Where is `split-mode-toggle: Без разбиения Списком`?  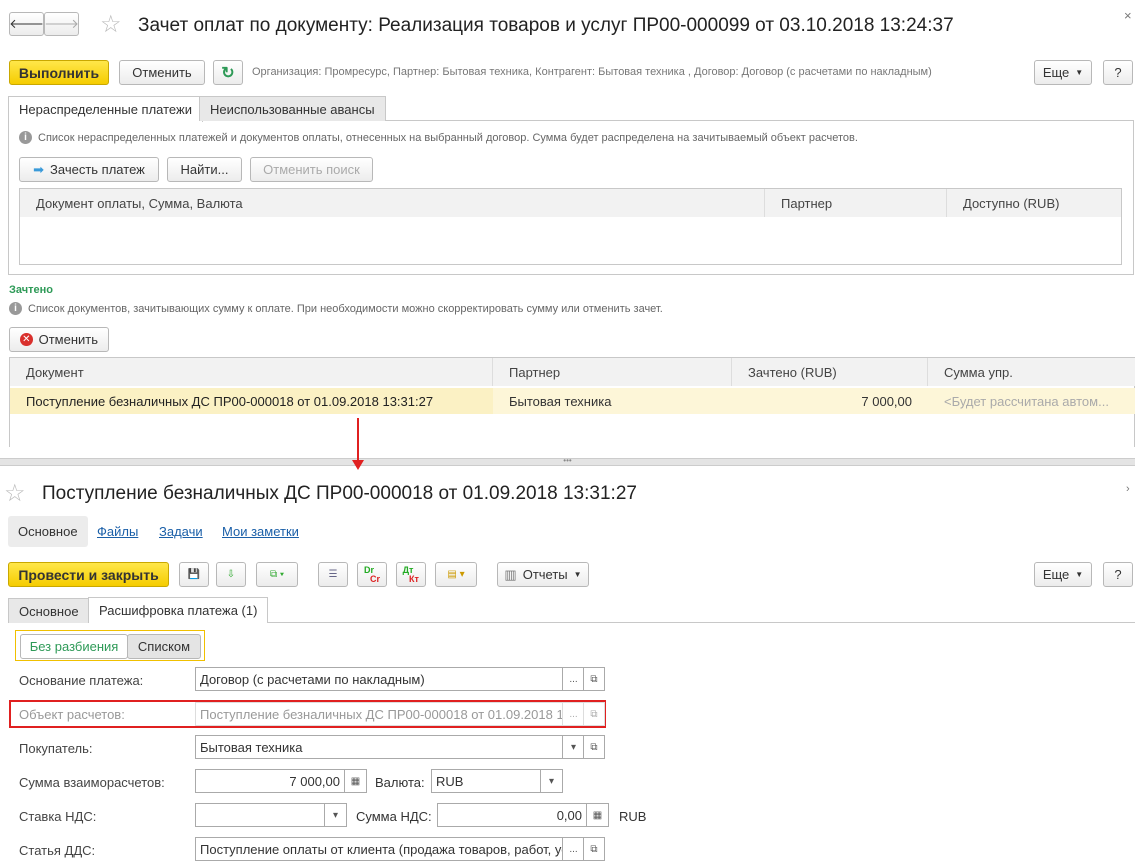 split-mode-toggle: Без разбиения Списком is located at coordinates (110, 645).